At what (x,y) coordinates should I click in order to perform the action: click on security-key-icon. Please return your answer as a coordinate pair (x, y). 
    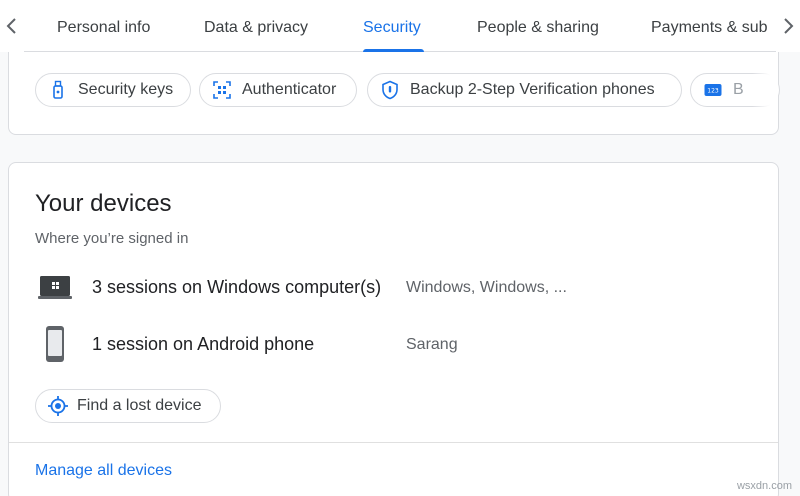
    Looking at the image, I should click on (58, 90).